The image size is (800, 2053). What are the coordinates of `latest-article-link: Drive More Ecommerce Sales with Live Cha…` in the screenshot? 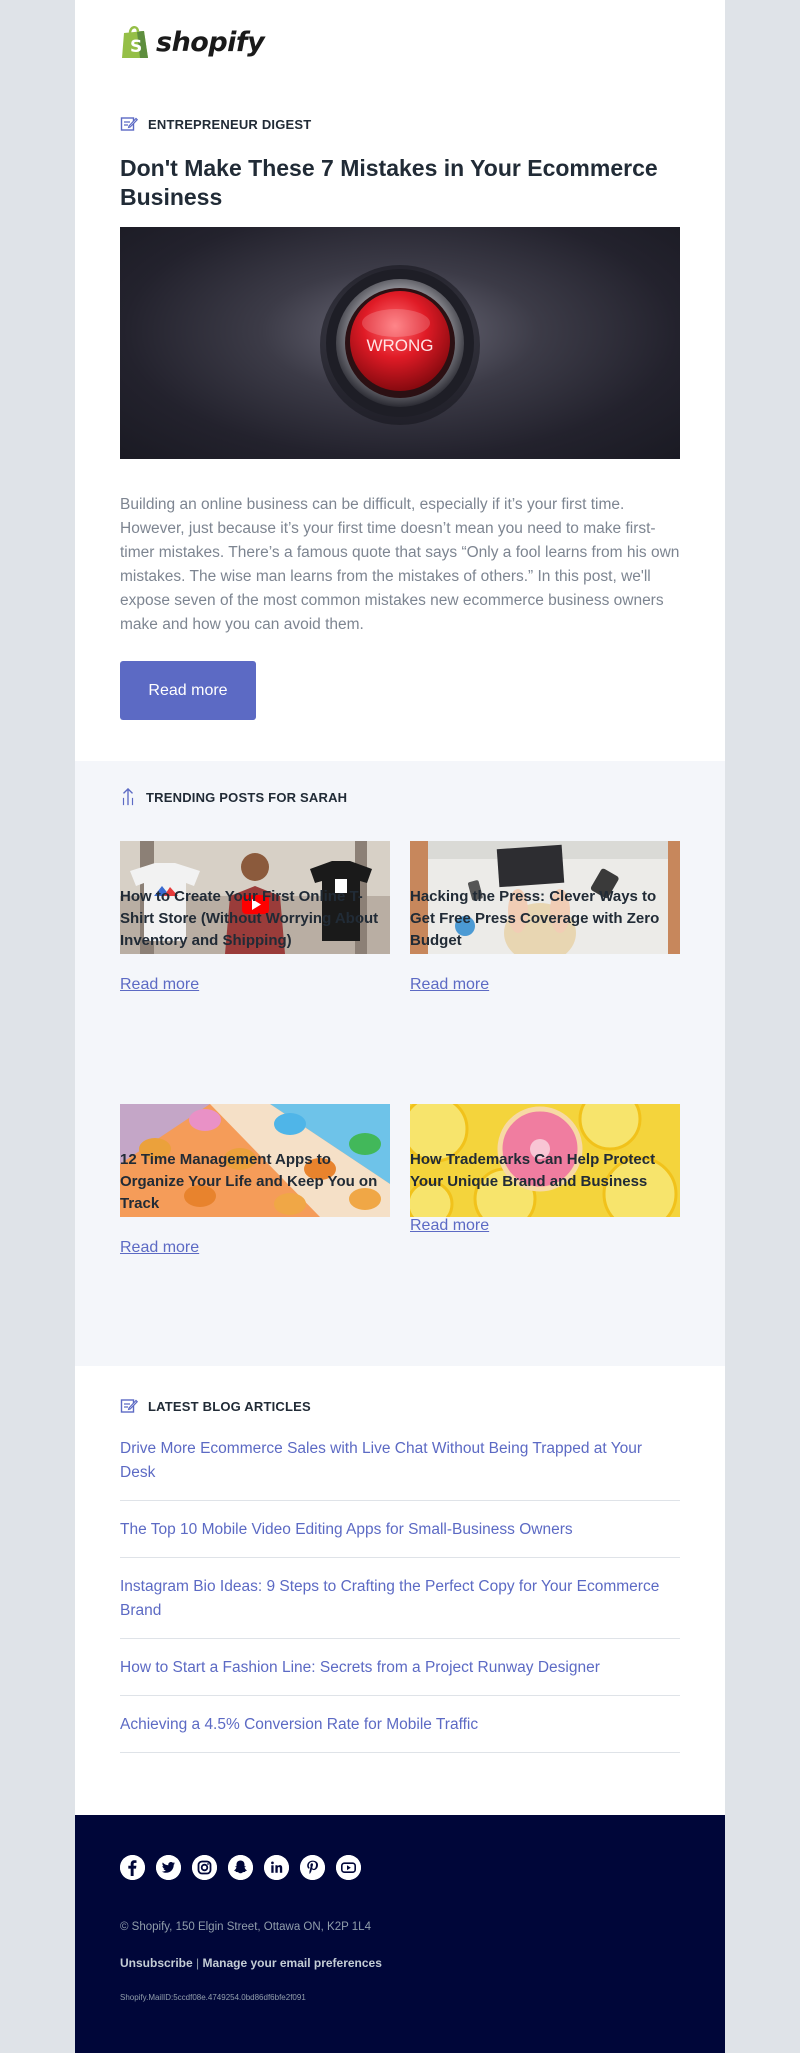 It's located at (400, 1461).